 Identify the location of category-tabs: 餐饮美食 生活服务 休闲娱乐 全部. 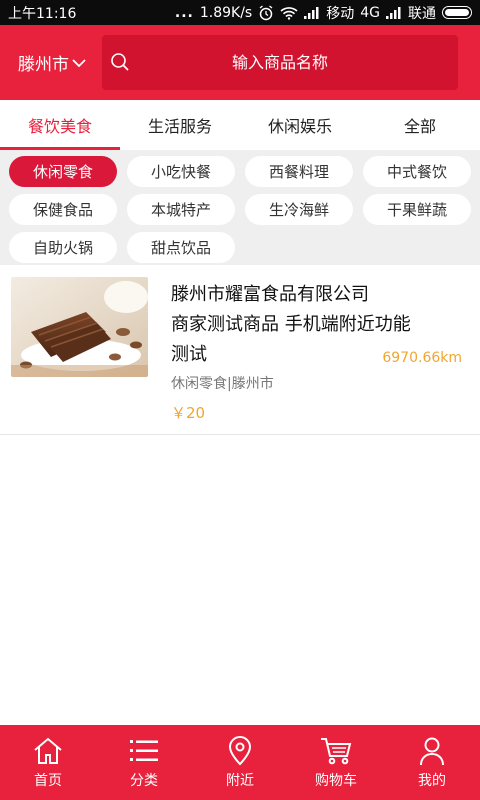
(240, 125).